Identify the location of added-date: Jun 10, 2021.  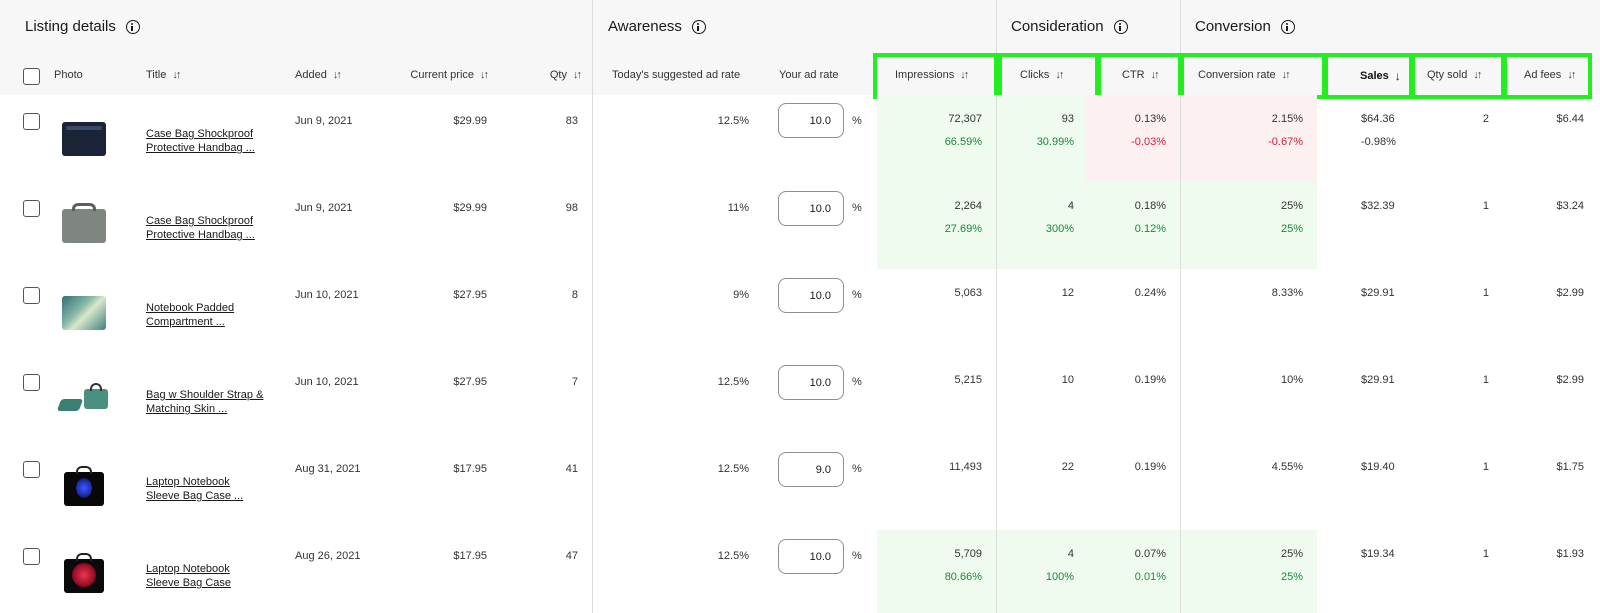
(327, 382).